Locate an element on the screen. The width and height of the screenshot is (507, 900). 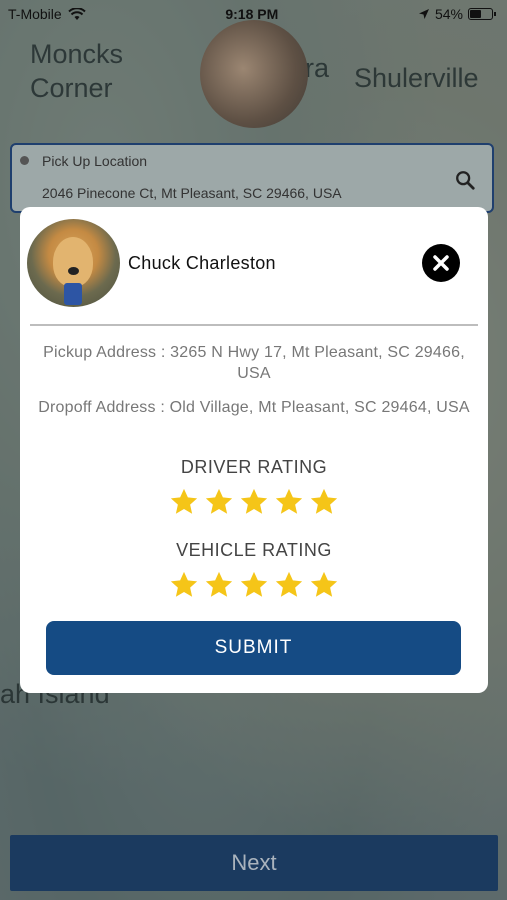
user-avatar is located at coordinates (254, 74).